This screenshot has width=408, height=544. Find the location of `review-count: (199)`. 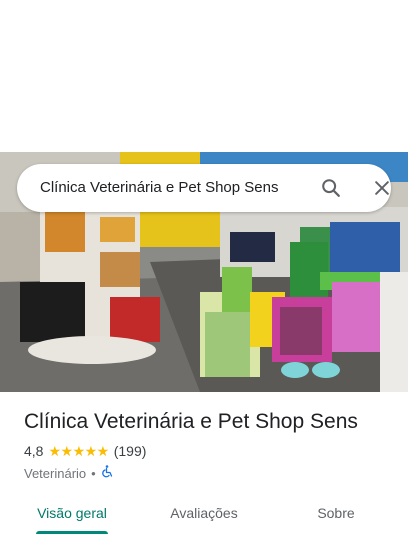

review-count: (199) is located at coordinates (130, 451).